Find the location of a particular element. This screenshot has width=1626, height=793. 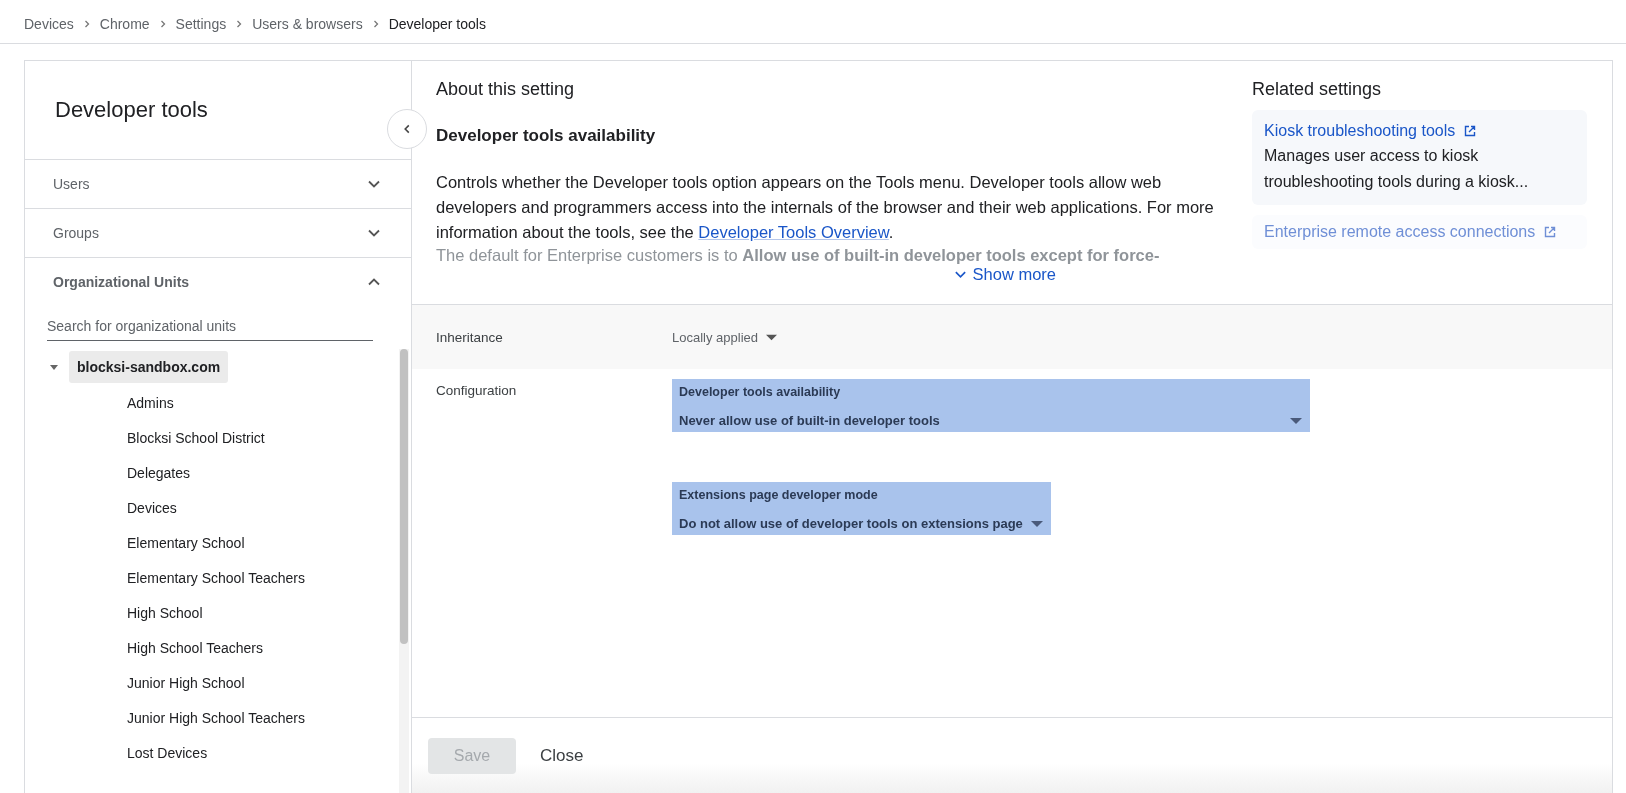

related-setting-link: Kiosk troubleshooting tools is located at coordinates (1360, 131).